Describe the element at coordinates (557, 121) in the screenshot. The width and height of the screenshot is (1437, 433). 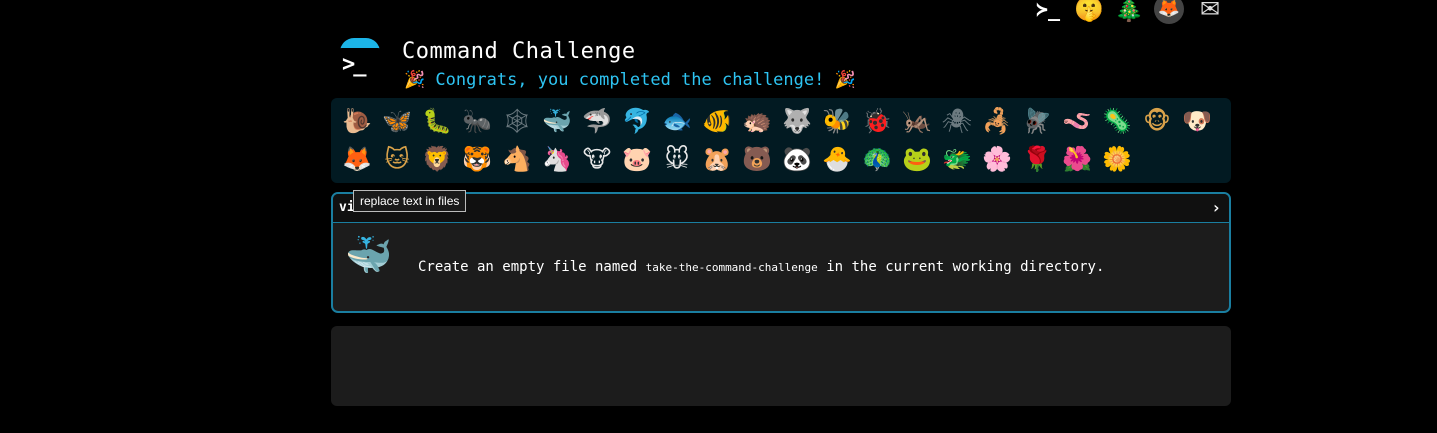
I see `animal-icon: 🐳` at that location.